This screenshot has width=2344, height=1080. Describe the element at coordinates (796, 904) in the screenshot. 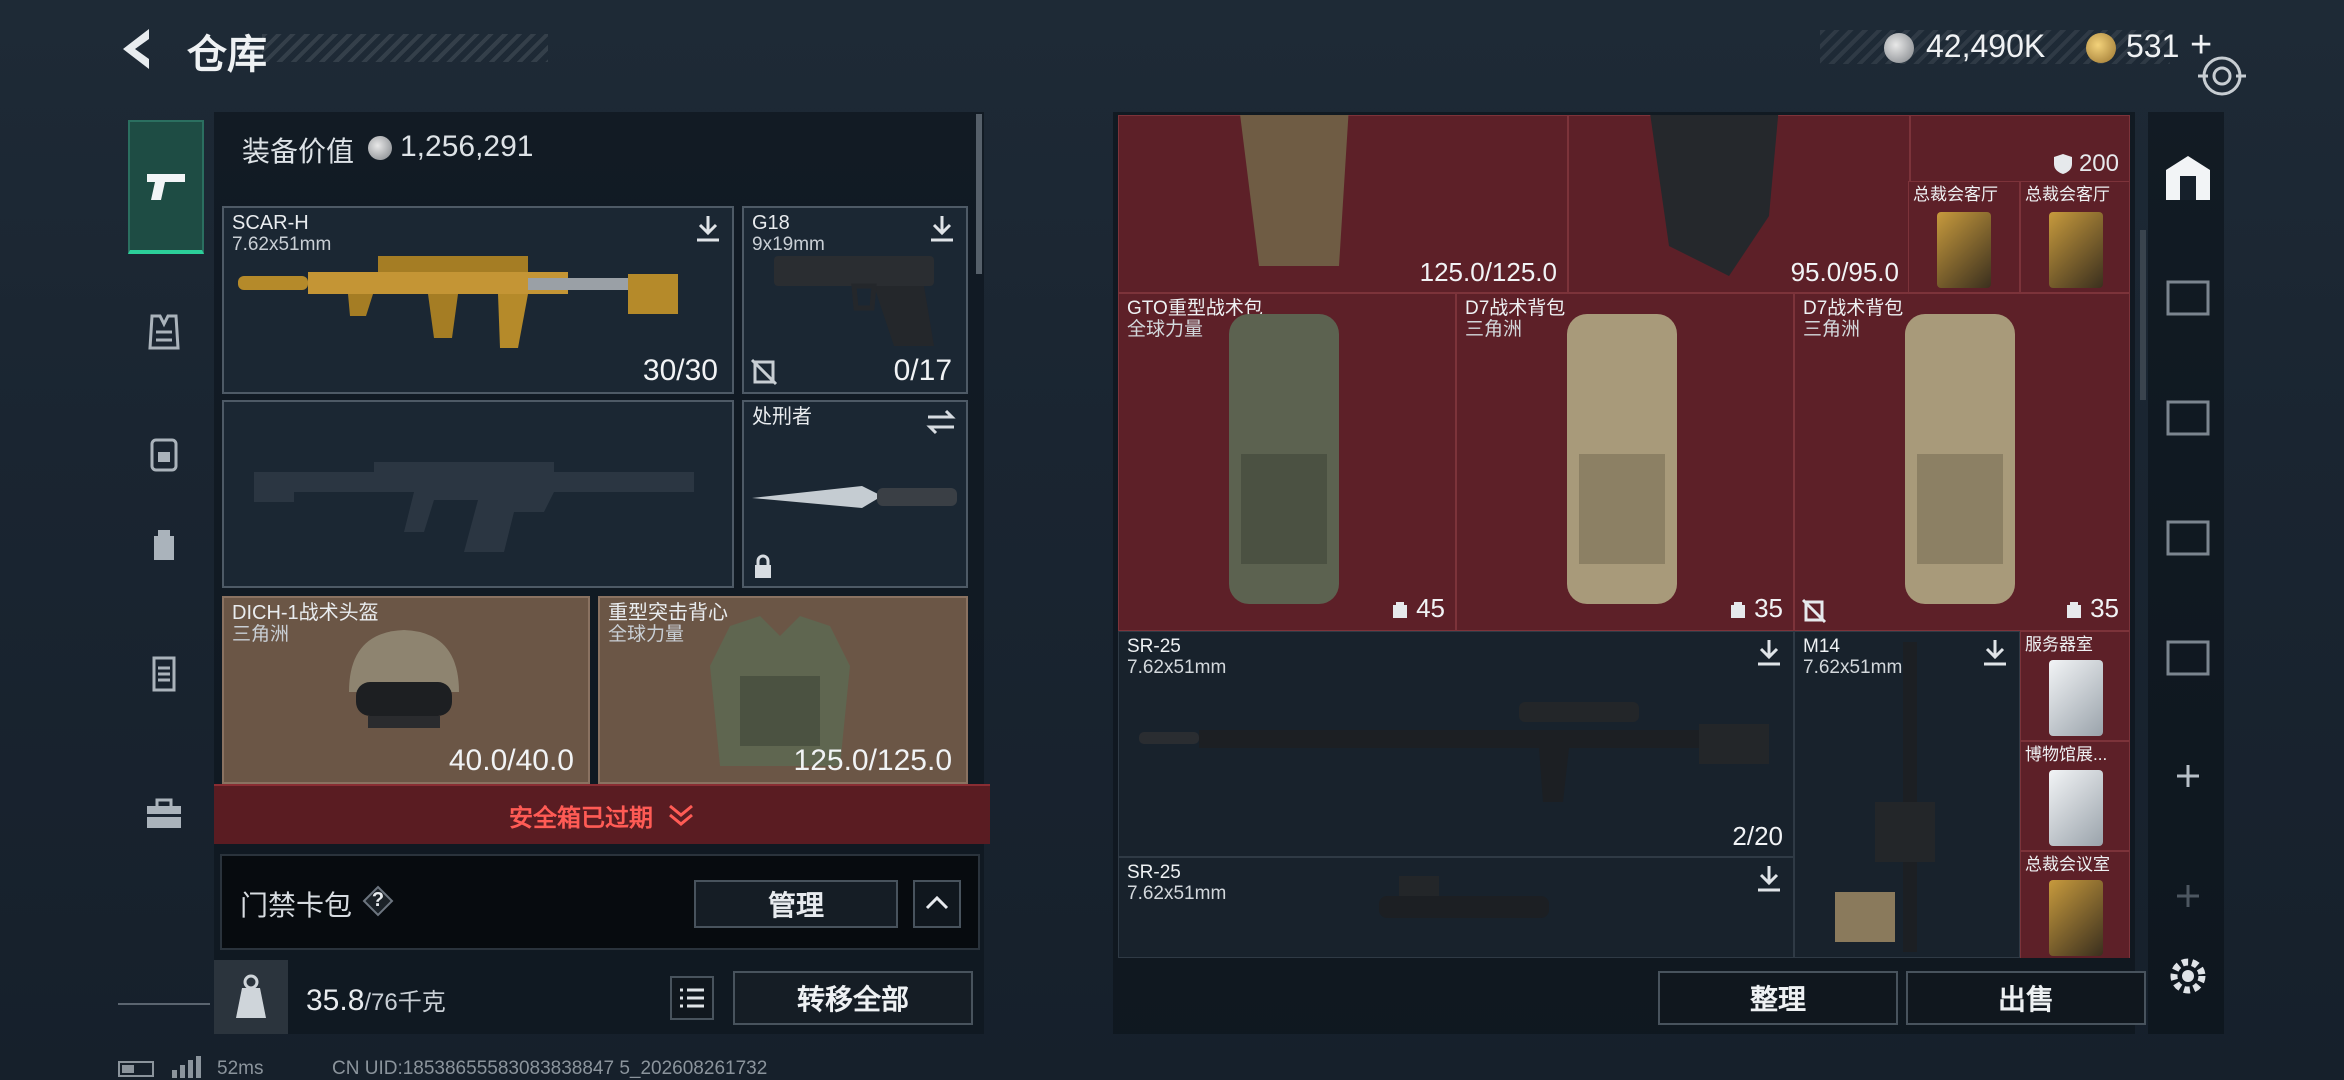

I see `manage-button: 管理` at that location.